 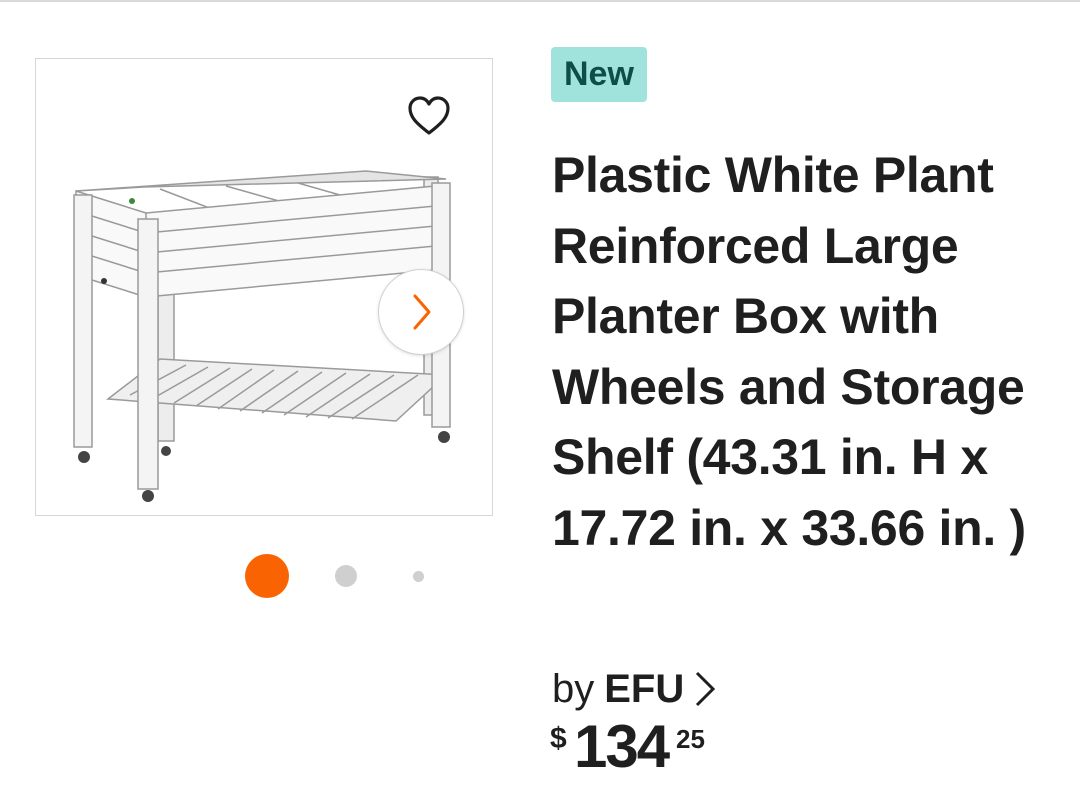 What do you see at coordinates (599, 74) in the screenshot?
I see `new-badge: New` at bounding box center [599, 74].